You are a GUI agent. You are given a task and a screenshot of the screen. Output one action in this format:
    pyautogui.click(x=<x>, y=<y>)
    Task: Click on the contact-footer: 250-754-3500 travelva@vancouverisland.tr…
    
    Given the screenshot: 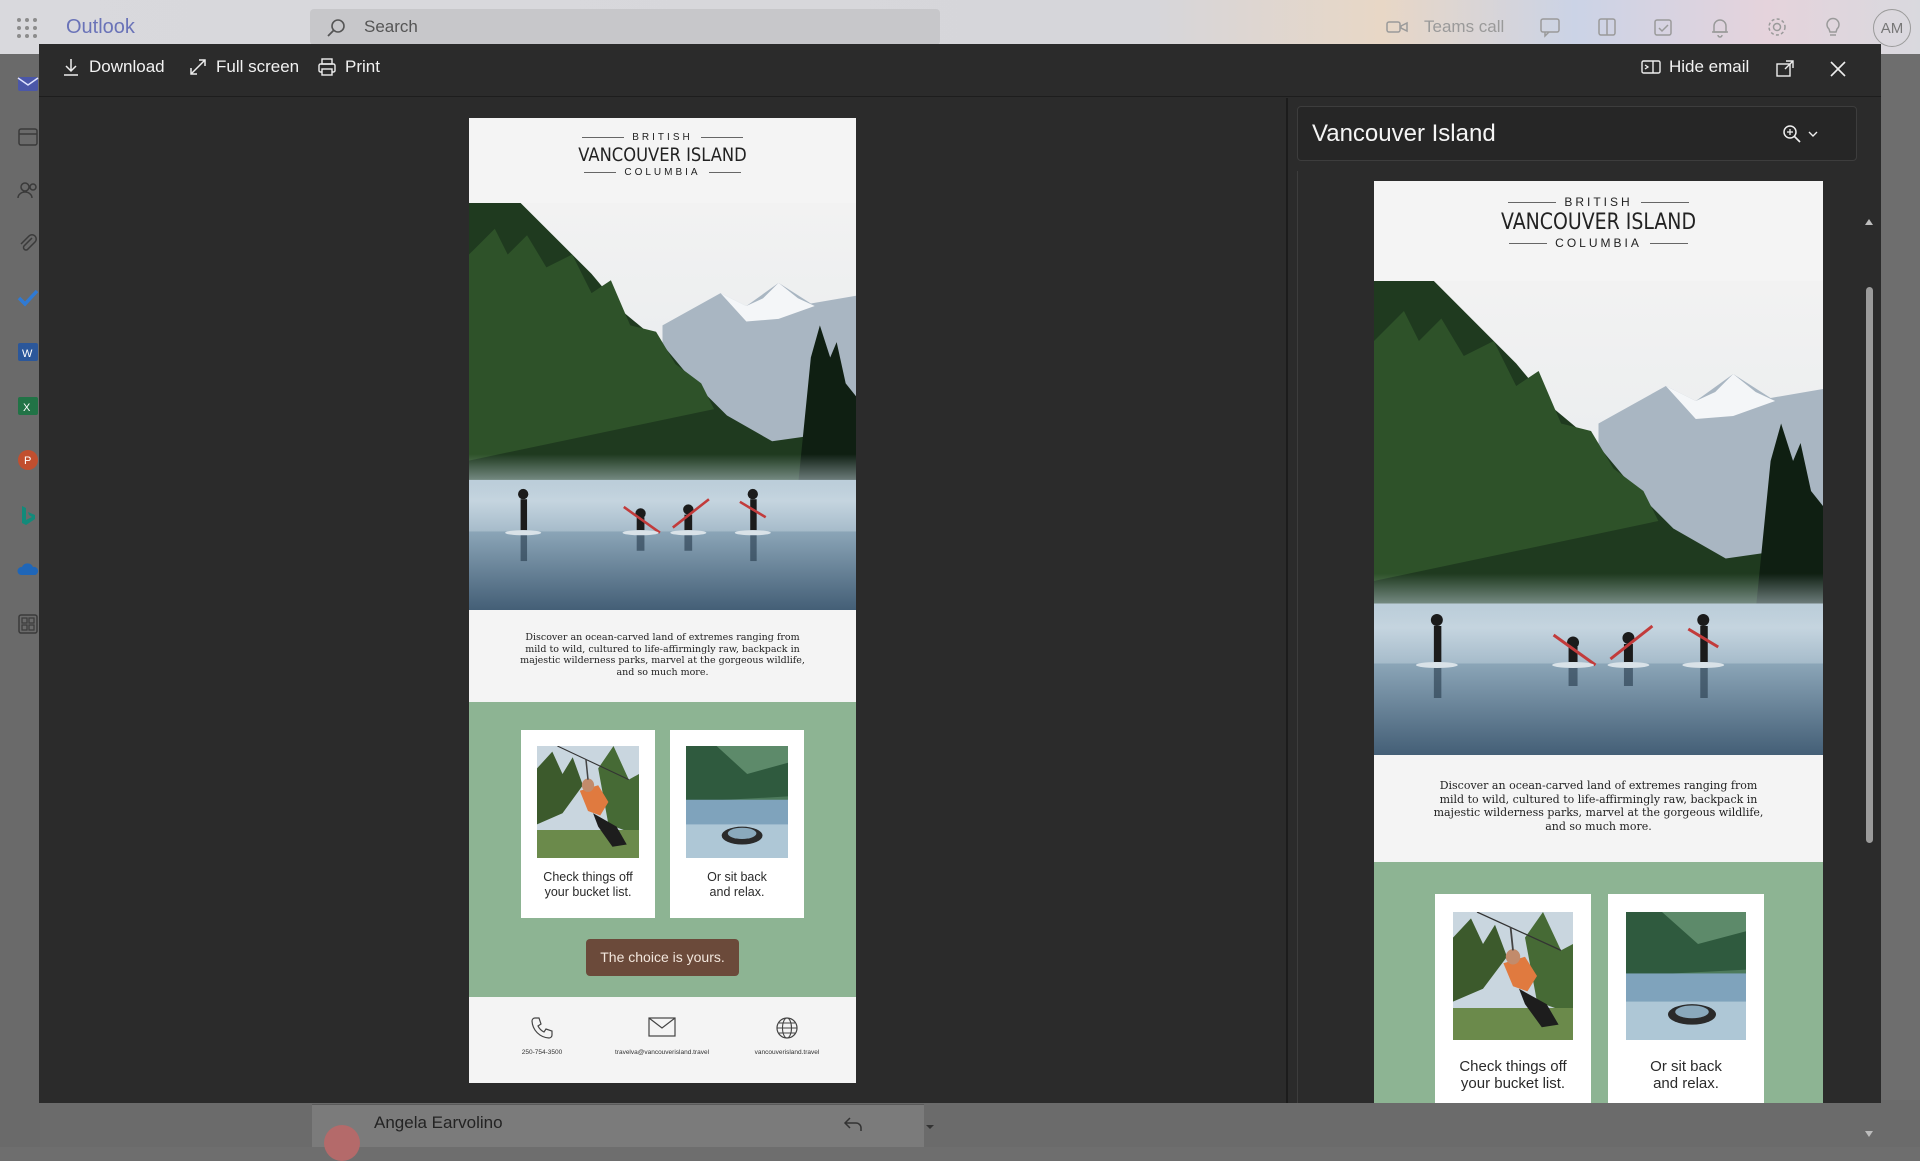 What is the action you would take?
    pyautogui.click(x=662, y=1040)
    